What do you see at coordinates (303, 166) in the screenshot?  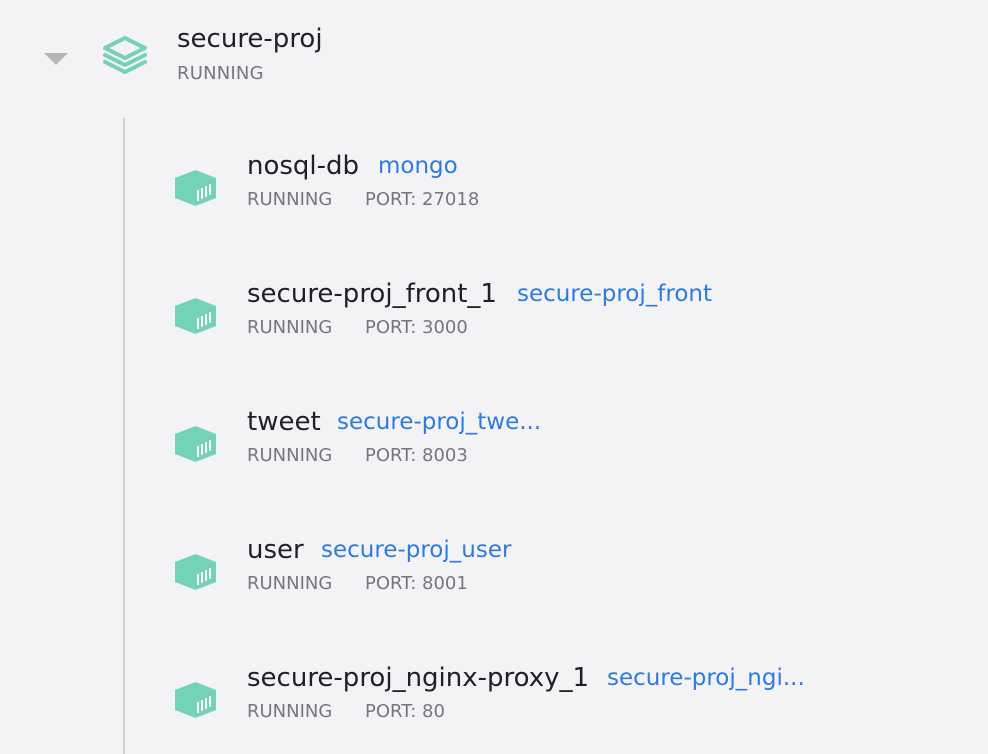 I see `container-name: nosql-db` at bounding box center [303, 166].